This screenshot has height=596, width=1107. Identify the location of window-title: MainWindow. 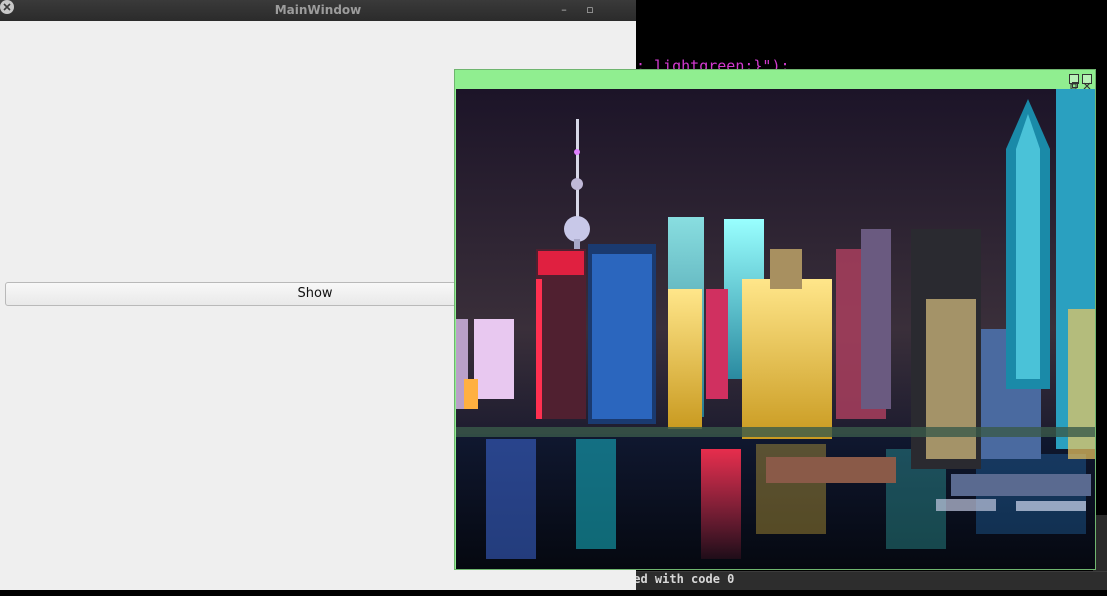
(318, 10).